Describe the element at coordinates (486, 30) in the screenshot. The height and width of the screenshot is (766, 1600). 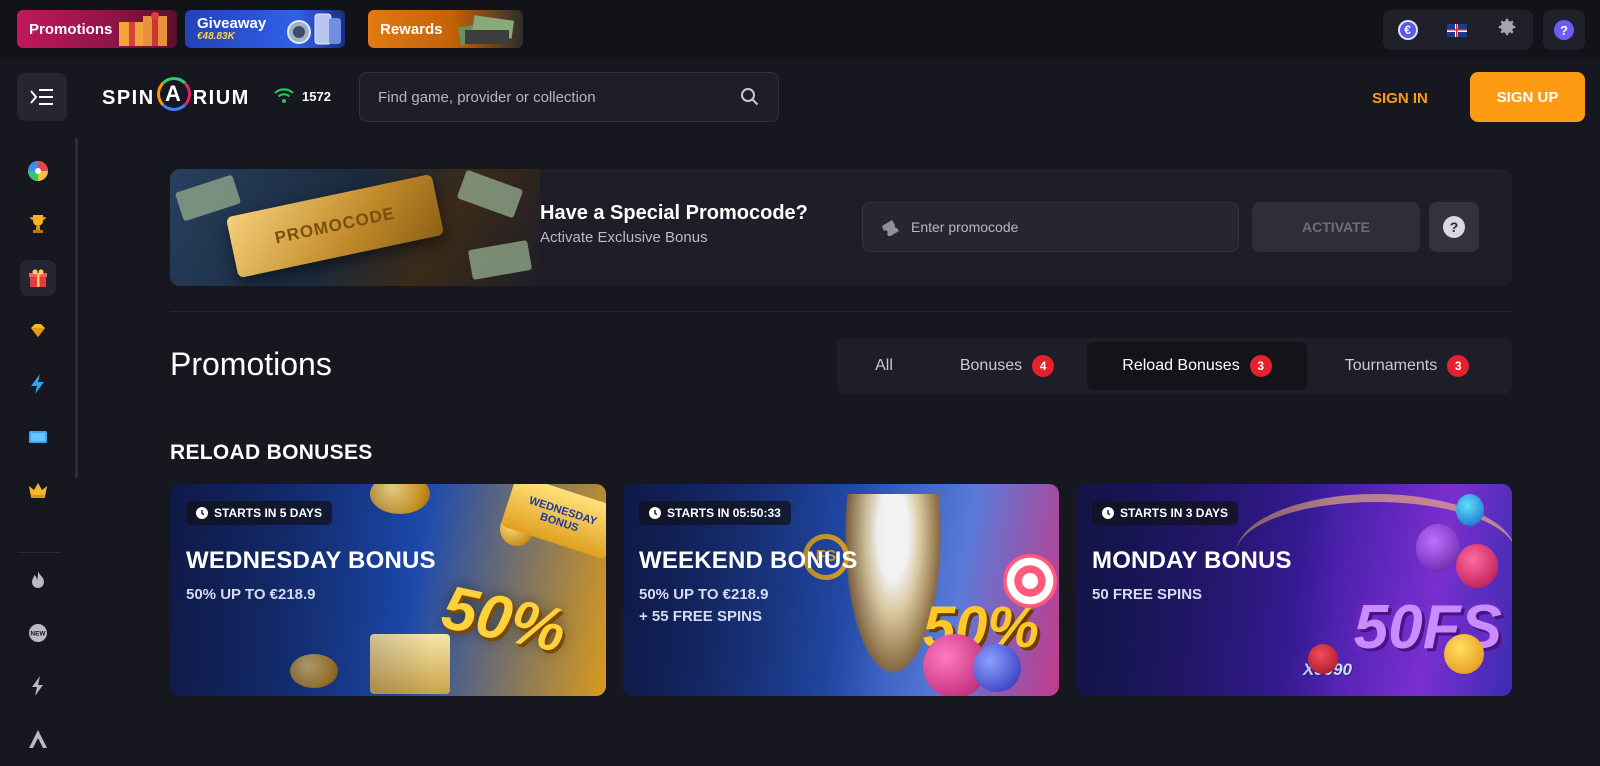
I see `cash-stack-icon` at that location.